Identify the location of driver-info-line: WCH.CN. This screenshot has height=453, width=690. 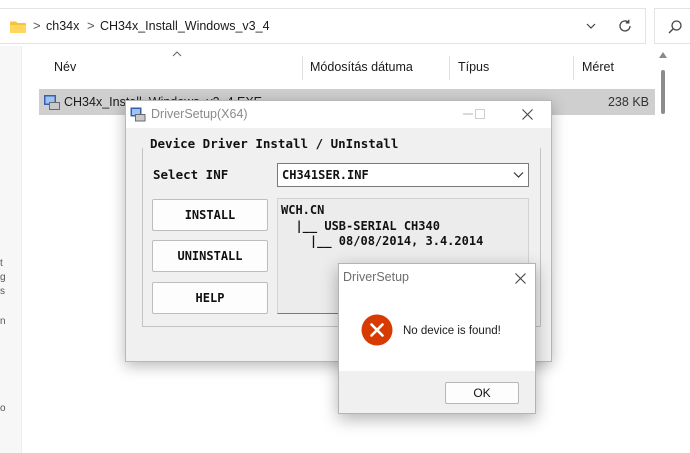
(303, 210).